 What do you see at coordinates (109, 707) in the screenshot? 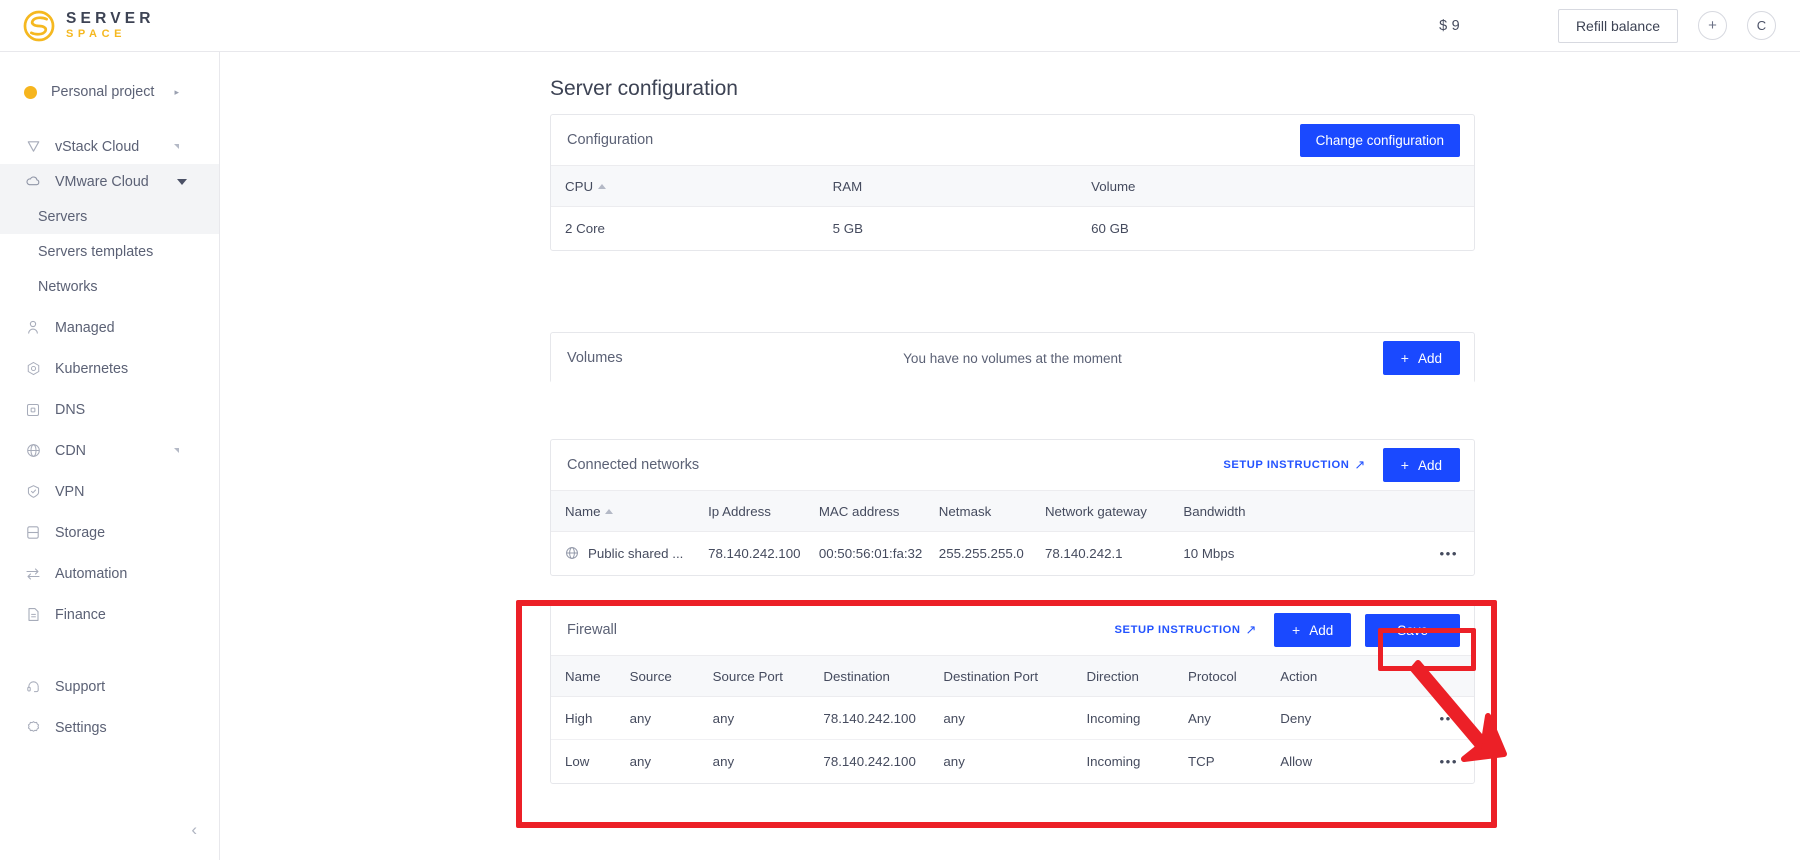
I see `sidebar-bottom-group: Support Settings` at bounding box center [109, 707].